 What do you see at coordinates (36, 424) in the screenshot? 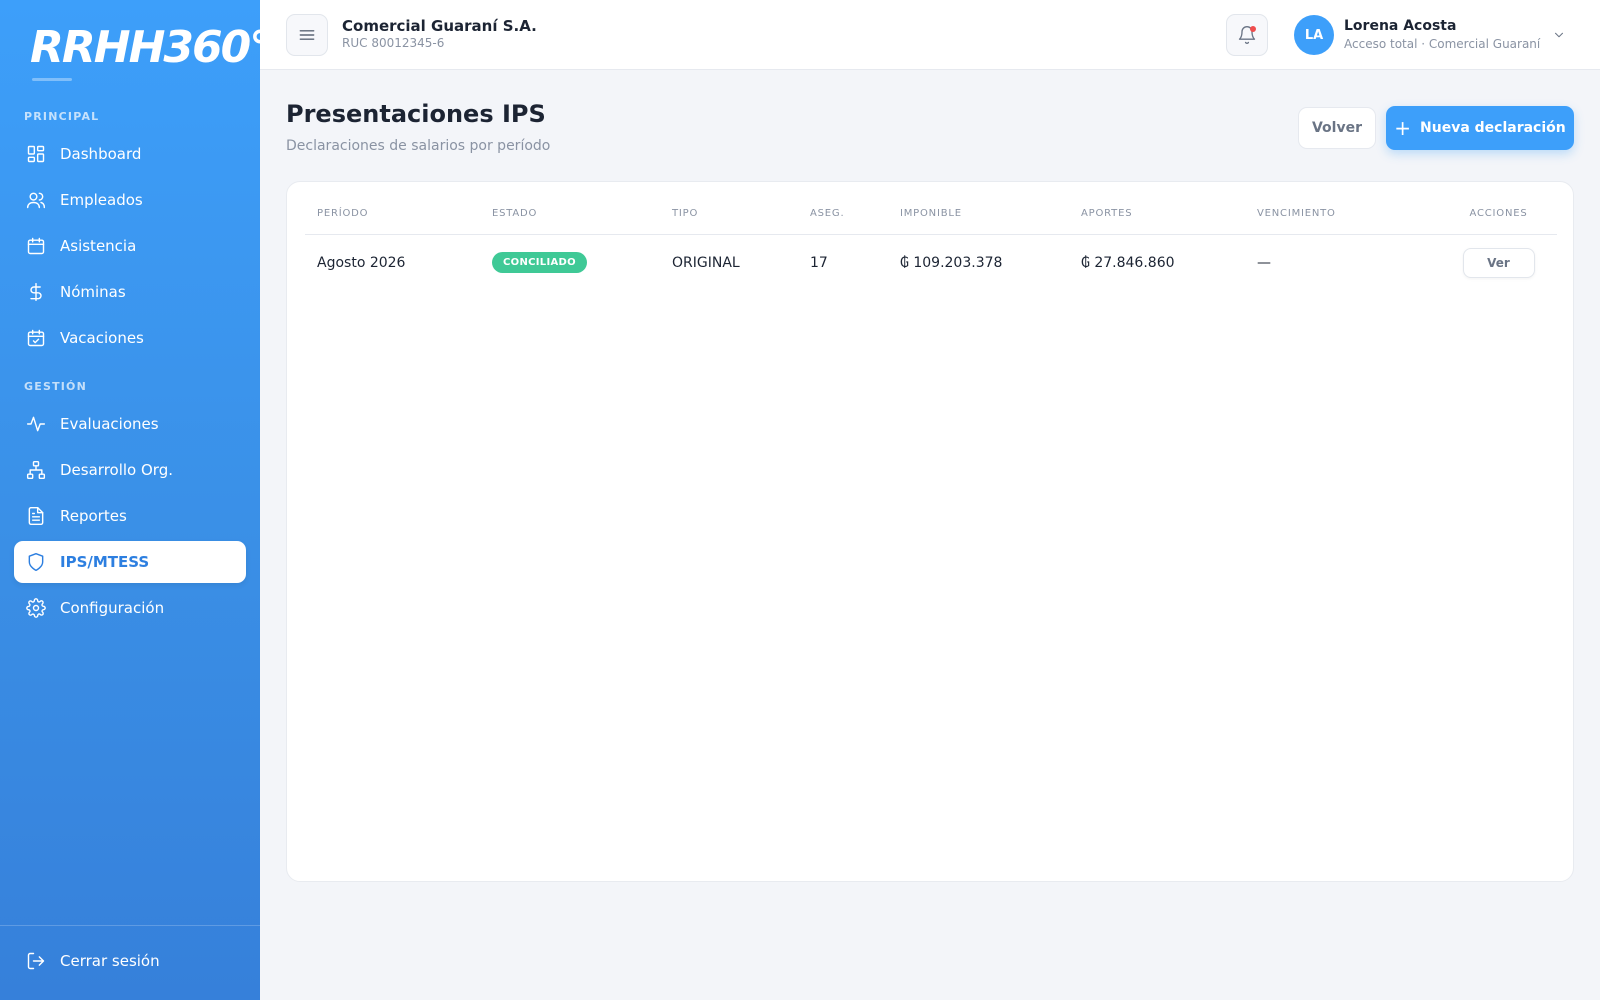
I see `activity-icon` at bounding box center [36, 424].